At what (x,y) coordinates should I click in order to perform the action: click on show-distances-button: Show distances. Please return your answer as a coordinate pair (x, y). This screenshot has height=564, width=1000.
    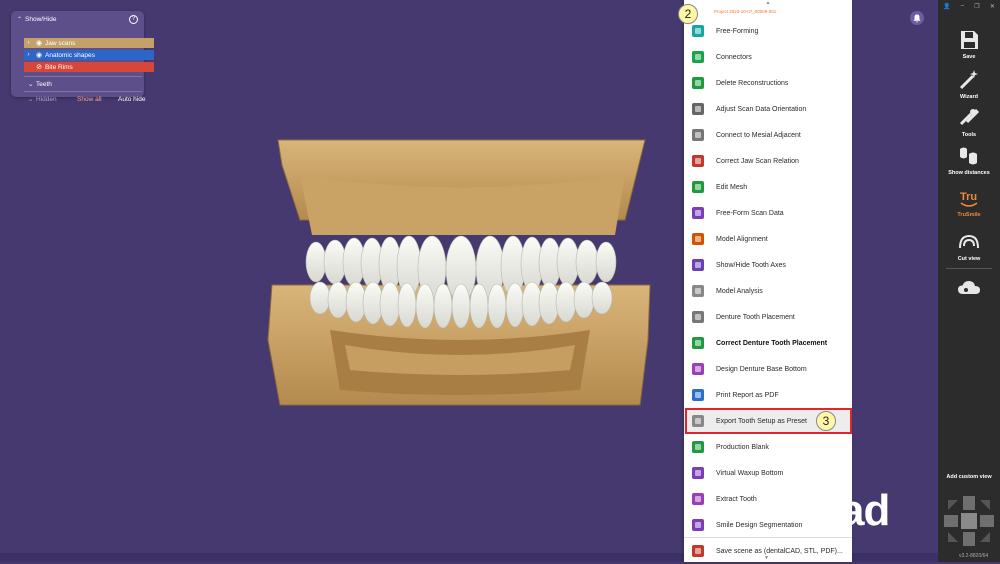
    Looking at the image, I should click on (969, 163).